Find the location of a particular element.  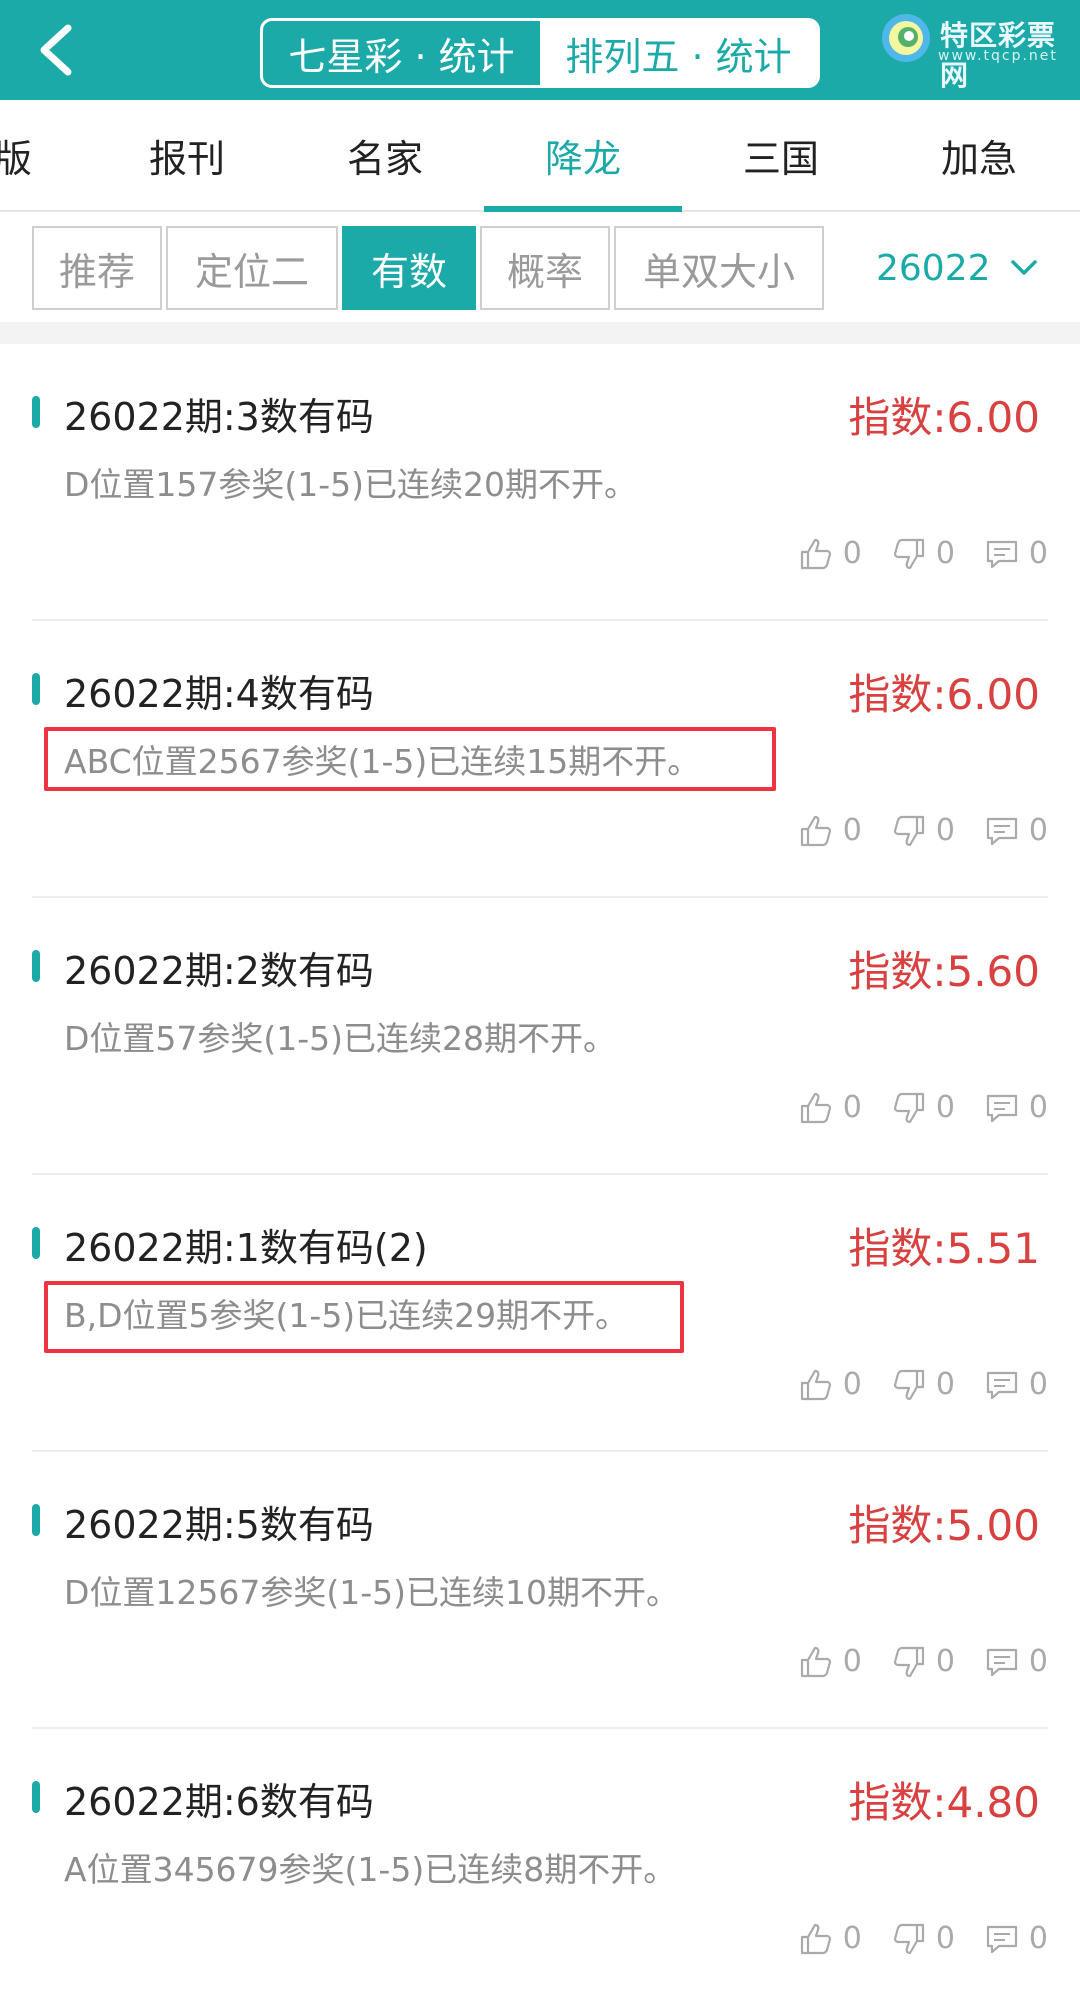

item-description: D位置57参奖(1-5)已连续28期不开。 is located at coordinates (340, 1038).